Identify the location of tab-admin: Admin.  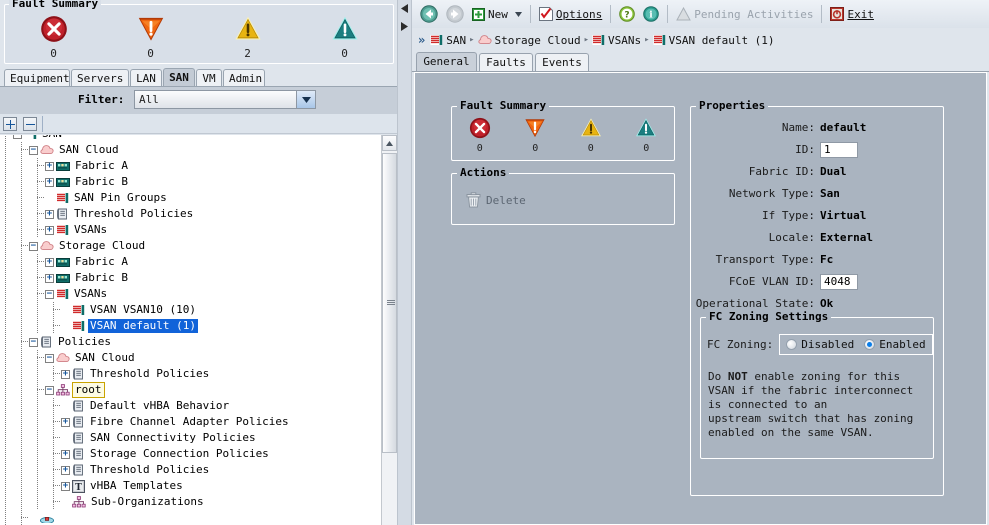
(244, 78).